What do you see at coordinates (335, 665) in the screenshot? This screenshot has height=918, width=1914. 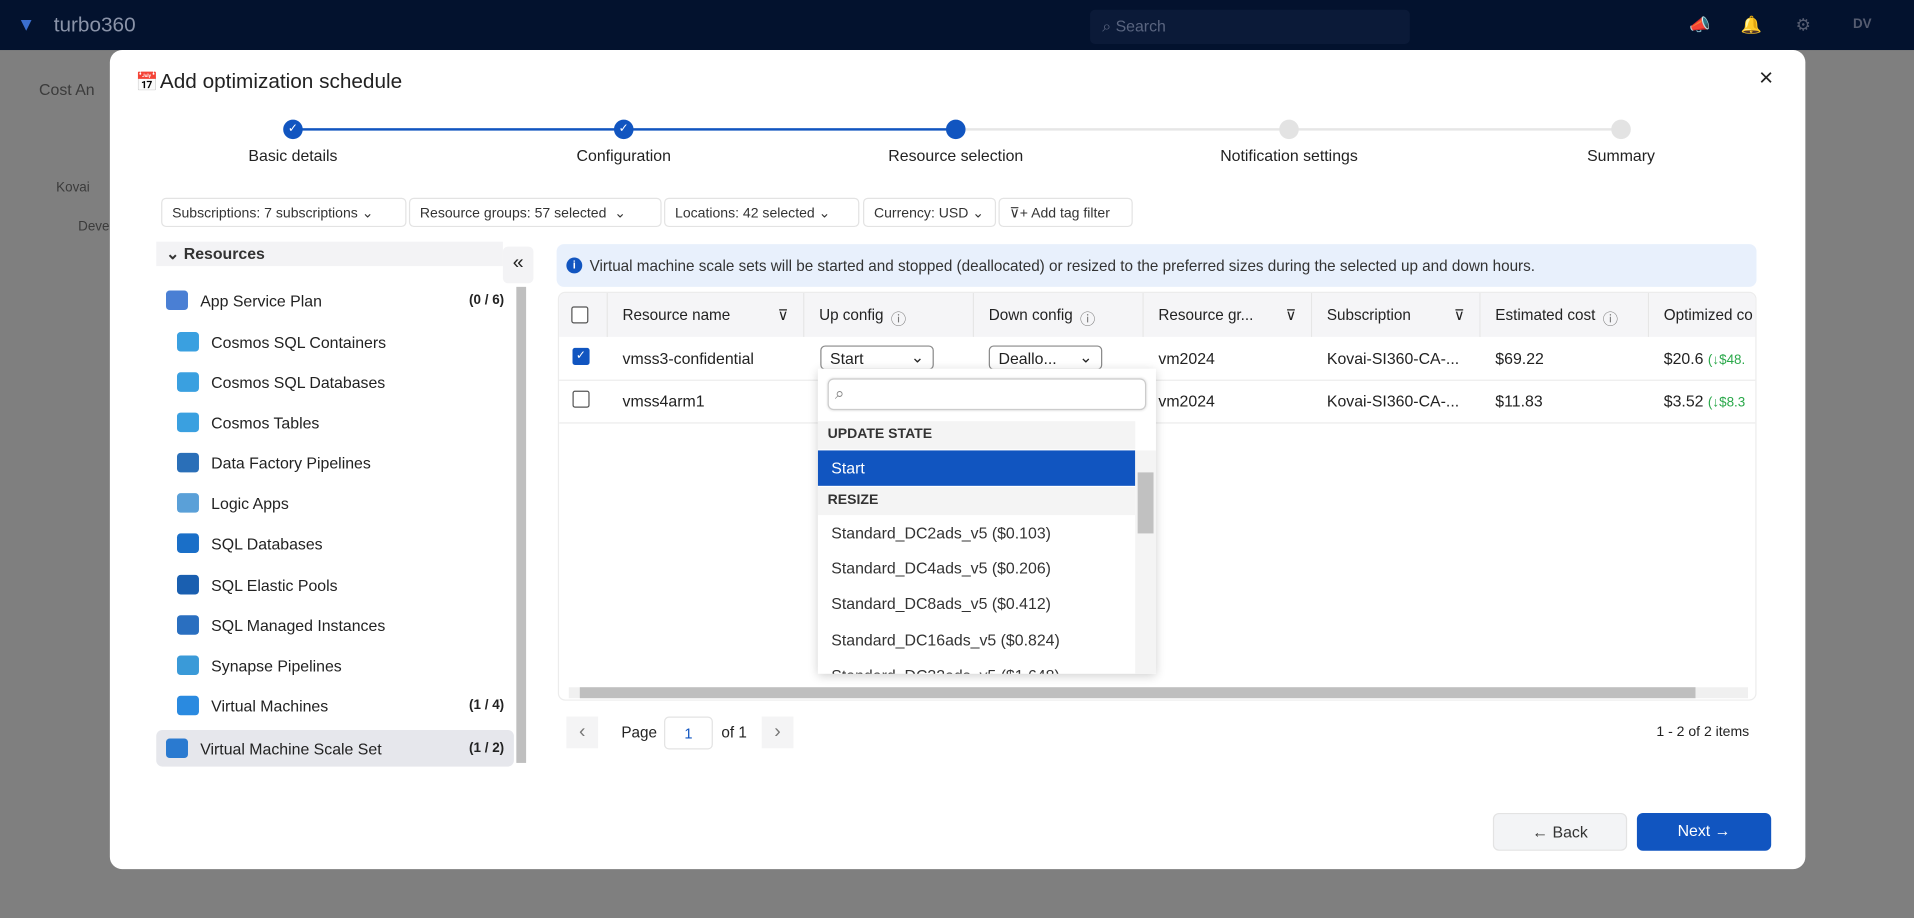 I see `sidebar-item-synapse-pipelines: Synapse Pipelines` at bounding box center [335, 665].